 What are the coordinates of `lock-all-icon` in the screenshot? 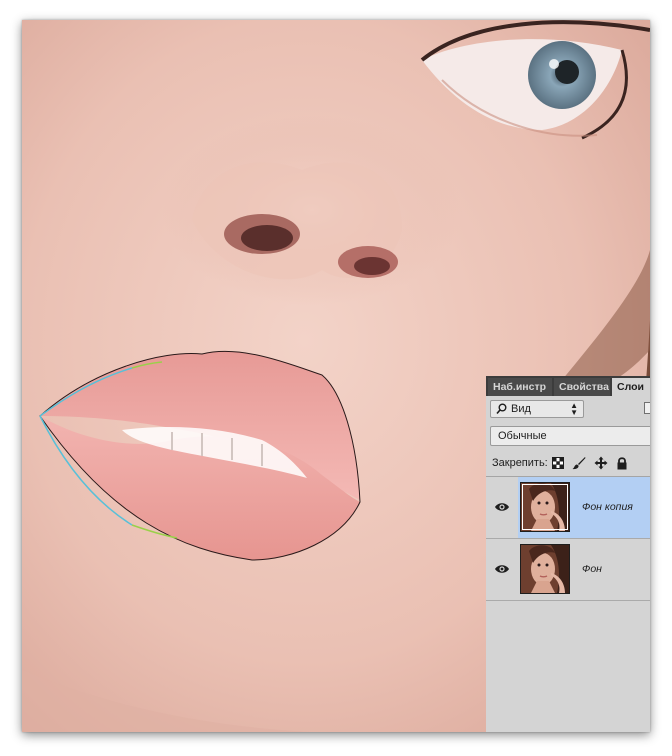 It's located at (622, 463).